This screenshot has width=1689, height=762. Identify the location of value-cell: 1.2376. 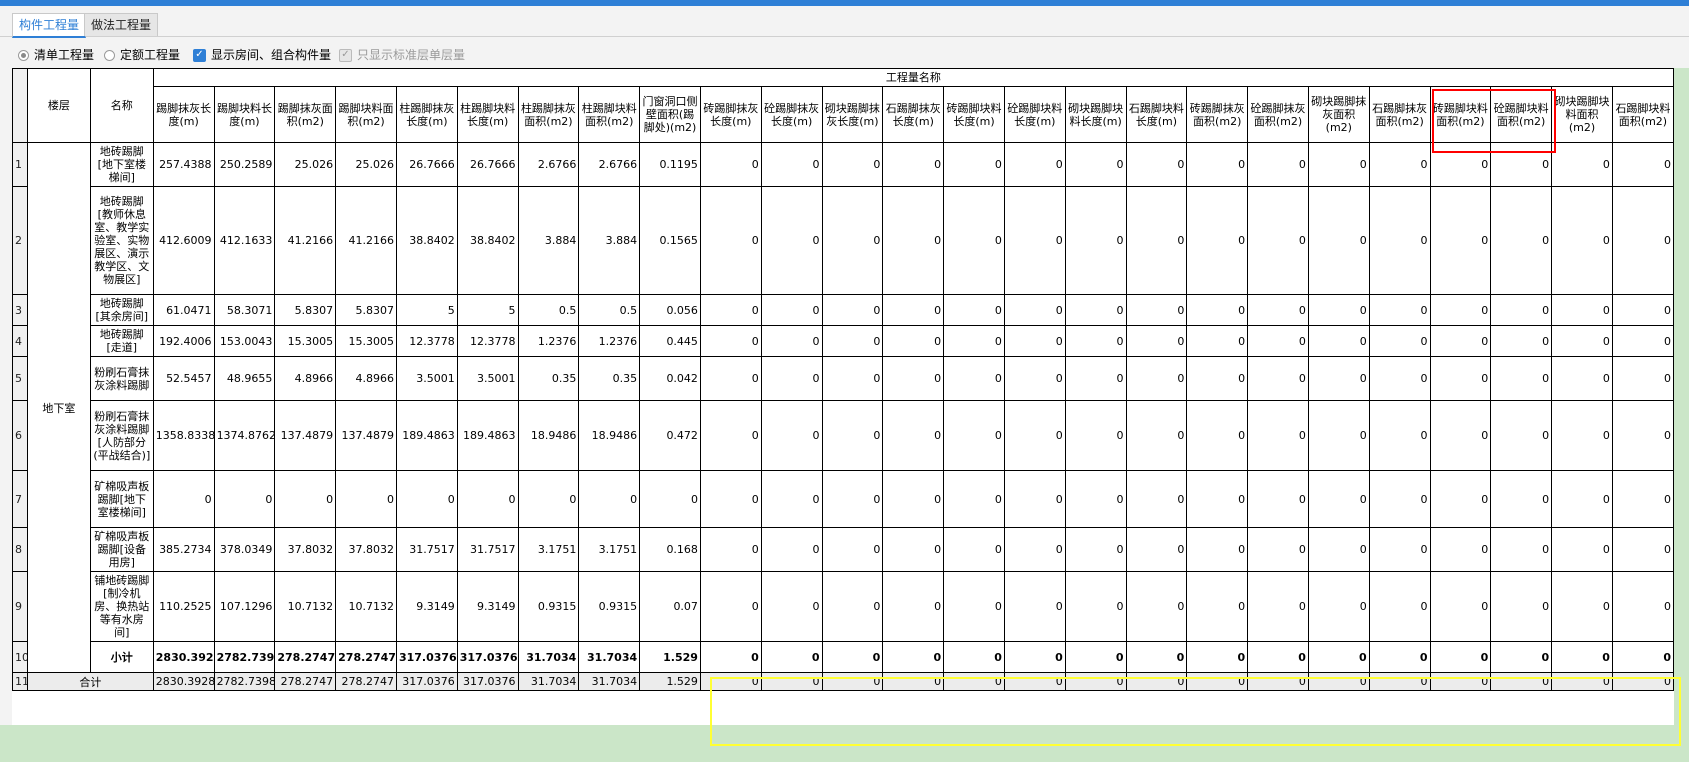
(609, 341).